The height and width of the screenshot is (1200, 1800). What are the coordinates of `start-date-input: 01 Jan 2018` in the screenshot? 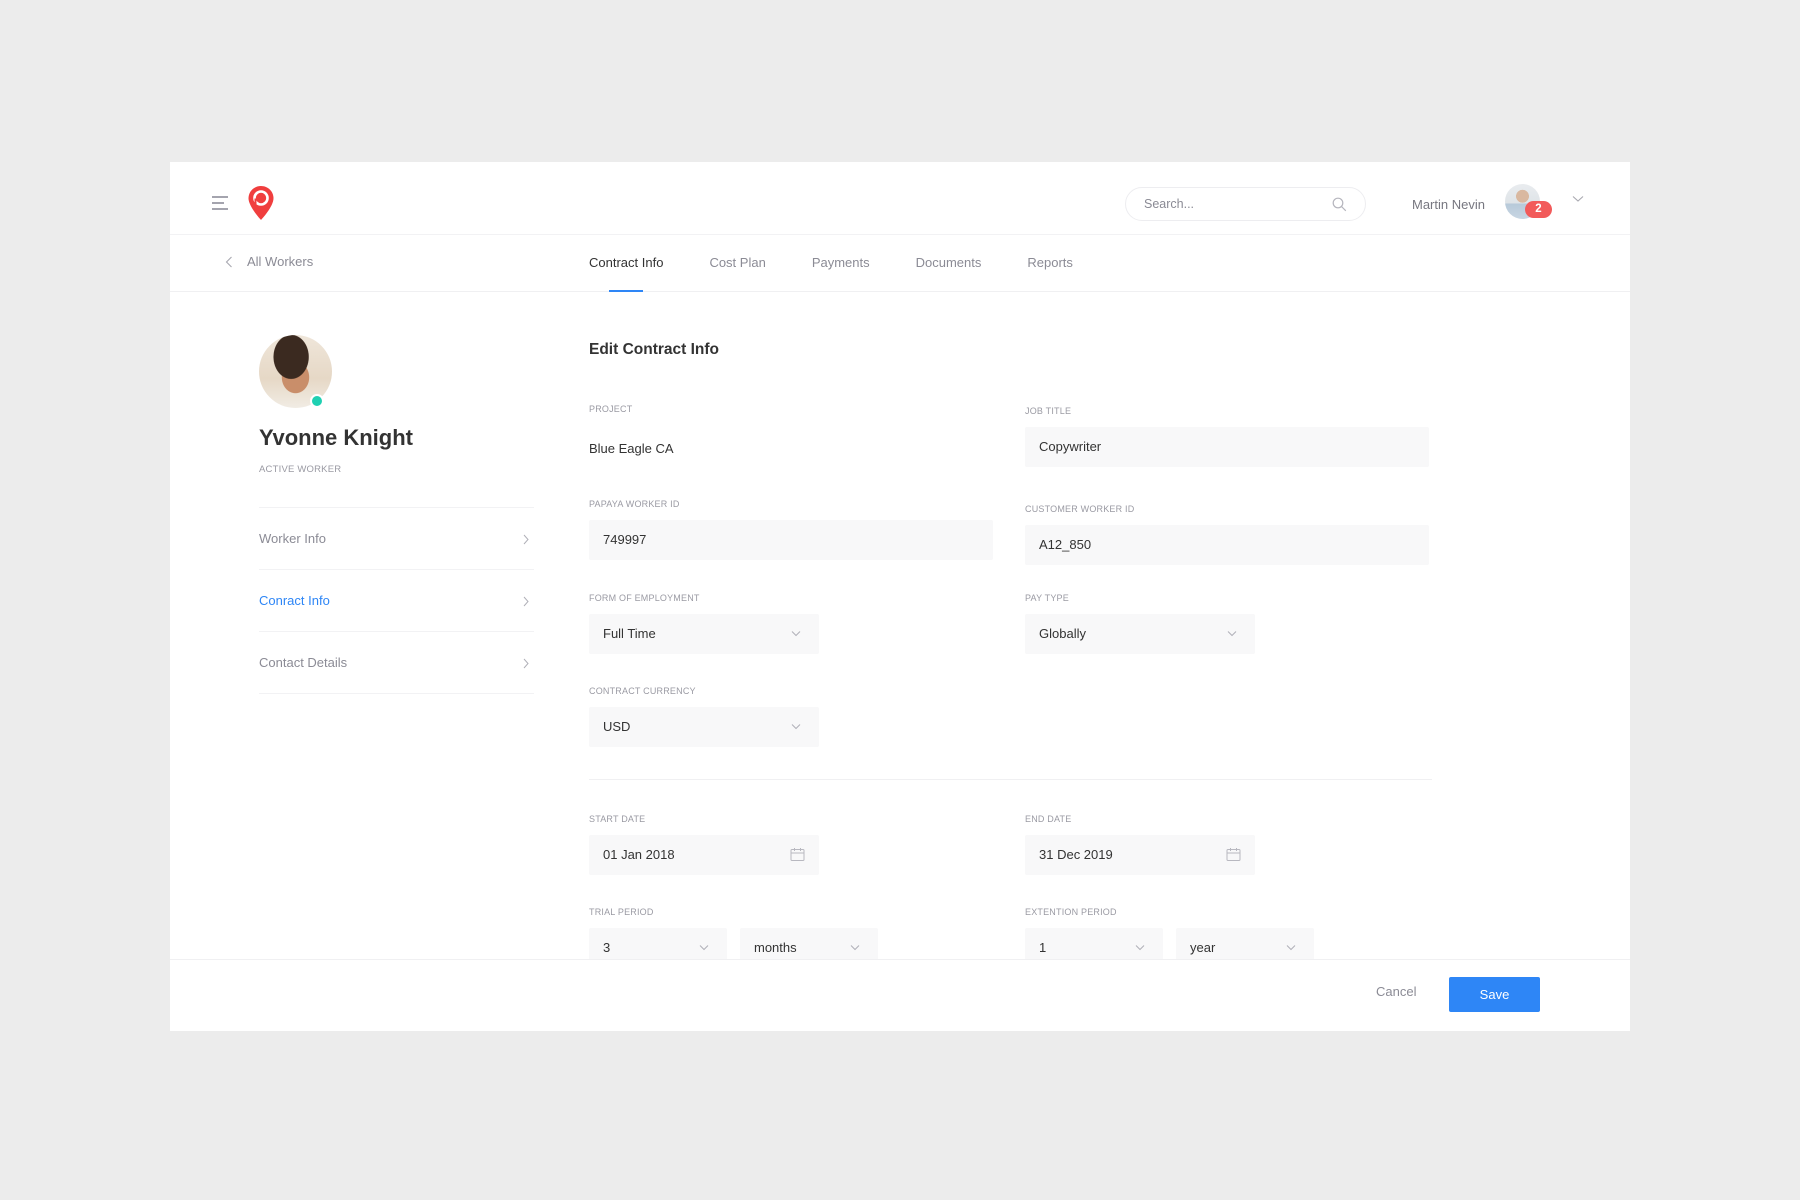 It's located at (704, 855).